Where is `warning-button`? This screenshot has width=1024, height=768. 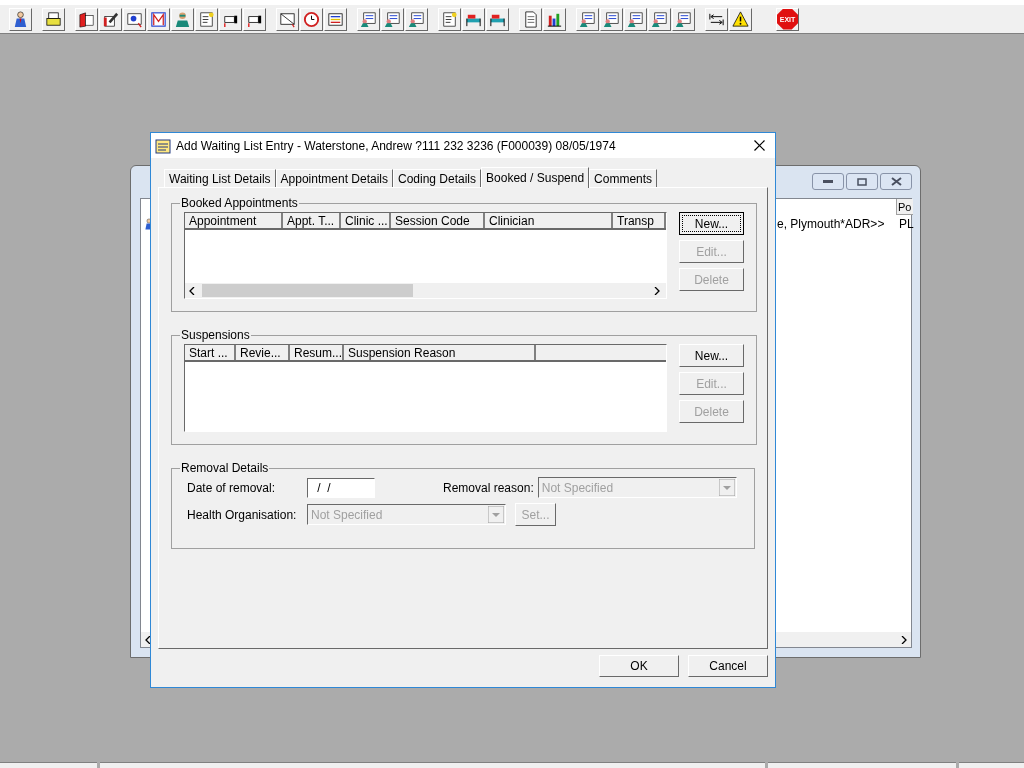 warning-button is located at coordinates (740, 19).